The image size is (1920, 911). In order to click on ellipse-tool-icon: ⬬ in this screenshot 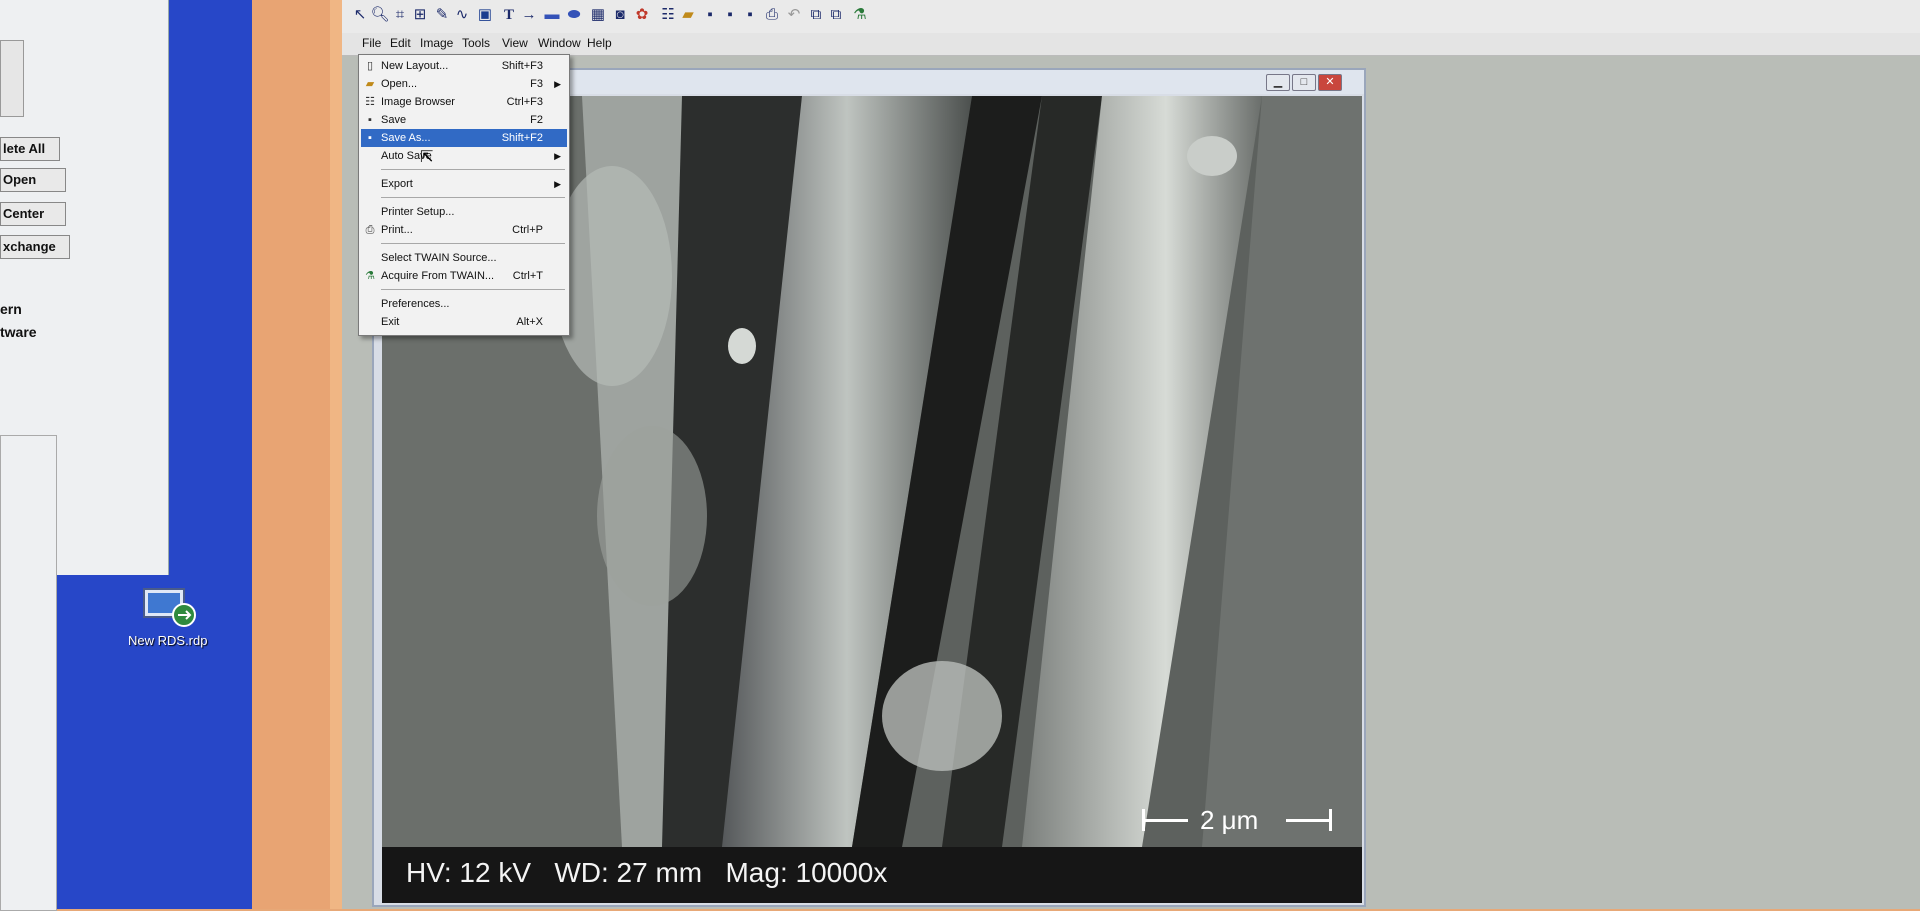, I will do `click(574, 15)`.